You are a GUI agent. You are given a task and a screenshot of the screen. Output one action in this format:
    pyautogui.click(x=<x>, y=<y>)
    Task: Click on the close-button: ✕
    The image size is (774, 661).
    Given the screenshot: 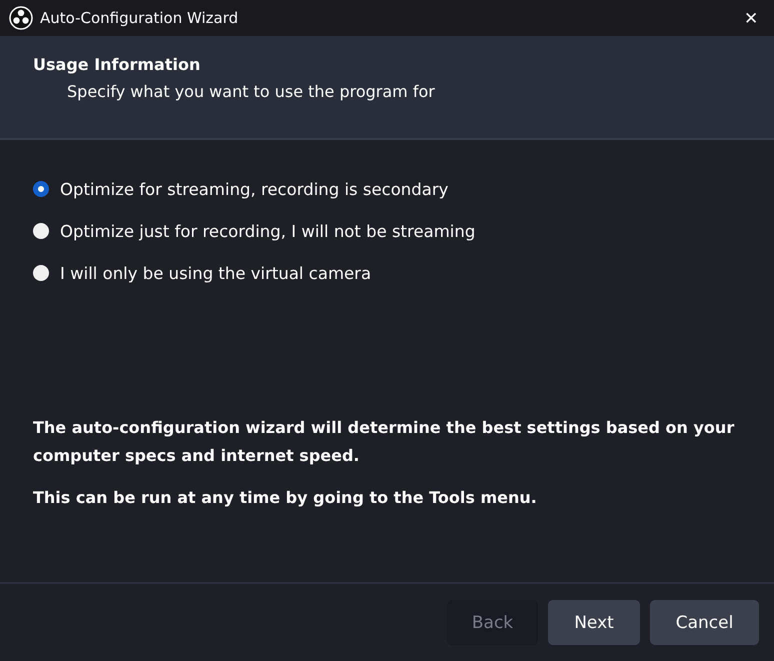 What is the action you would take?
    pyautogui.click(x=751, y=18)
    